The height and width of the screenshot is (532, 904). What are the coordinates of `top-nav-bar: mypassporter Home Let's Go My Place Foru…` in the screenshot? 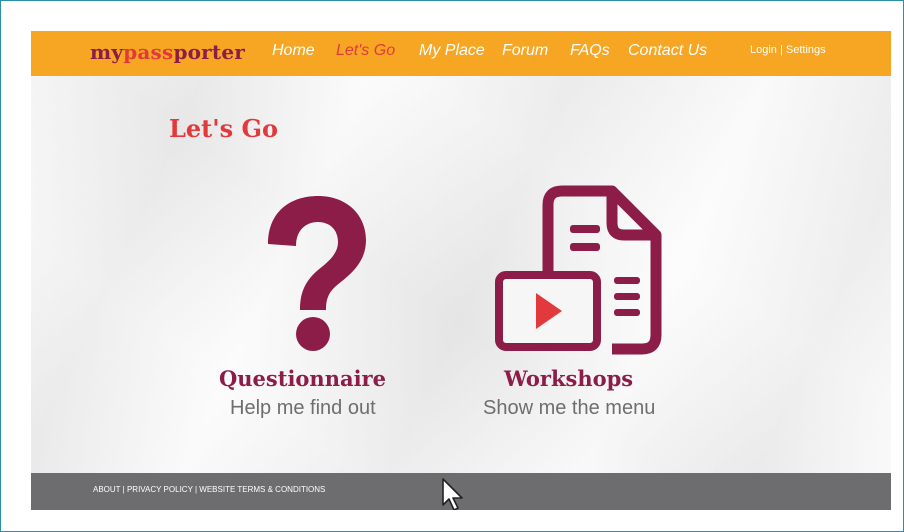 It's located at (461, 53).